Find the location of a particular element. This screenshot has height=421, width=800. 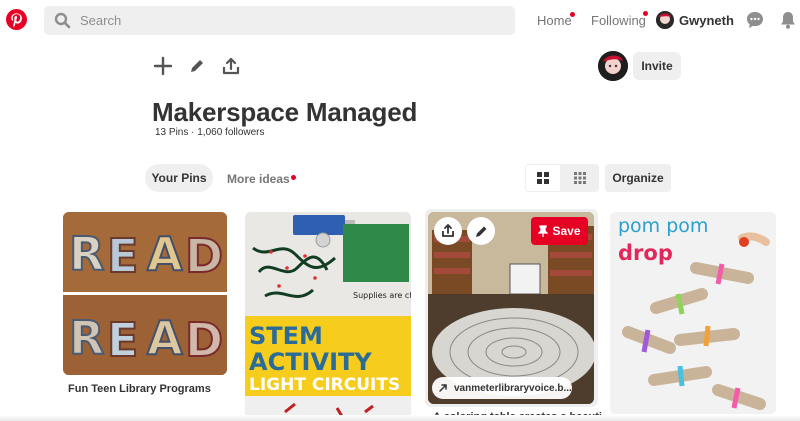

grid-view-icon is located at coordinates (543, 178).